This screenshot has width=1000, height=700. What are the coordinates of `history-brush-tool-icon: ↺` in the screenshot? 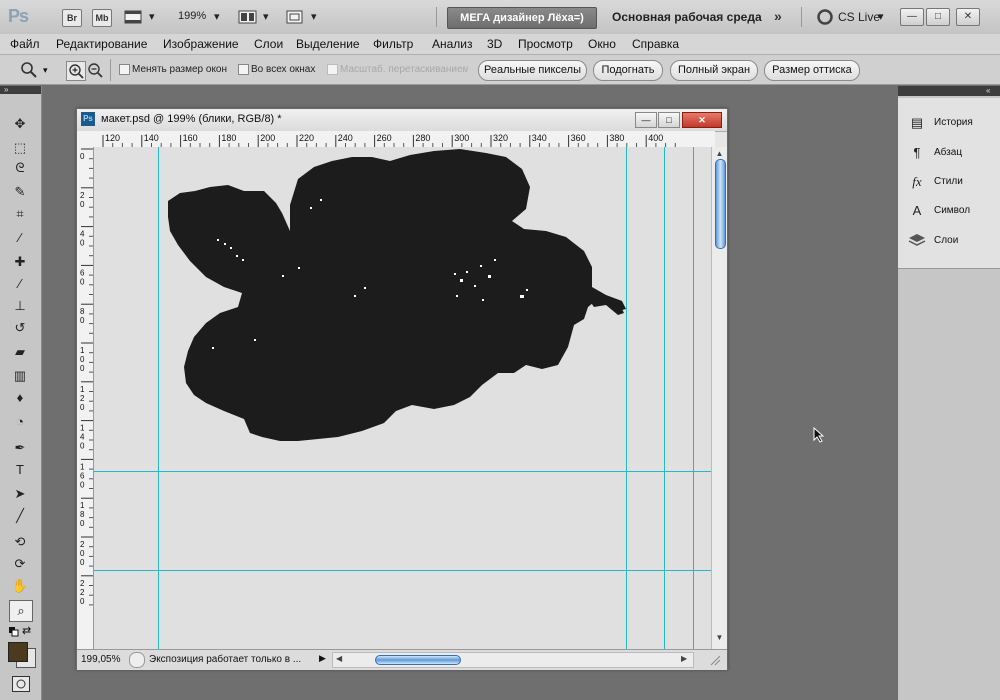 It's located at (20, 328).